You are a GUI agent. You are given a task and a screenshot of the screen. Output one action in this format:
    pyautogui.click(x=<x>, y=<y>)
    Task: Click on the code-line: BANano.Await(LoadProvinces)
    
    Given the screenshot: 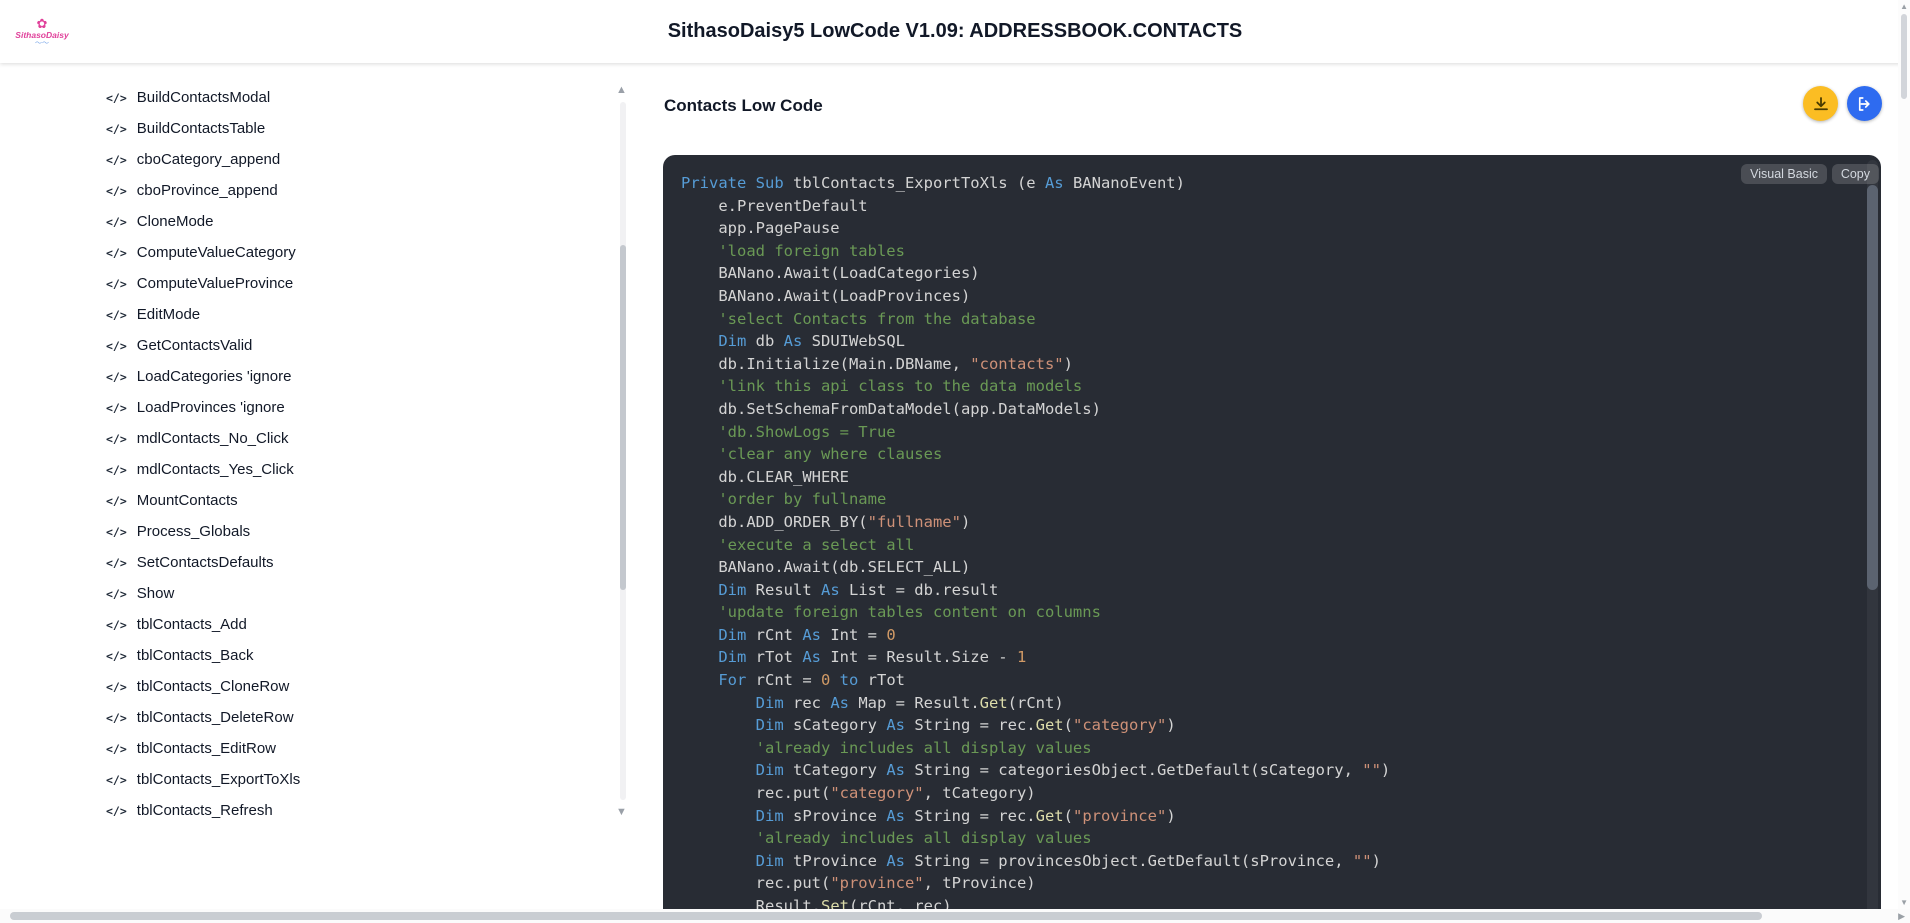 What is the action you would take?
    pyautogui.click(x=826, y=295)
    